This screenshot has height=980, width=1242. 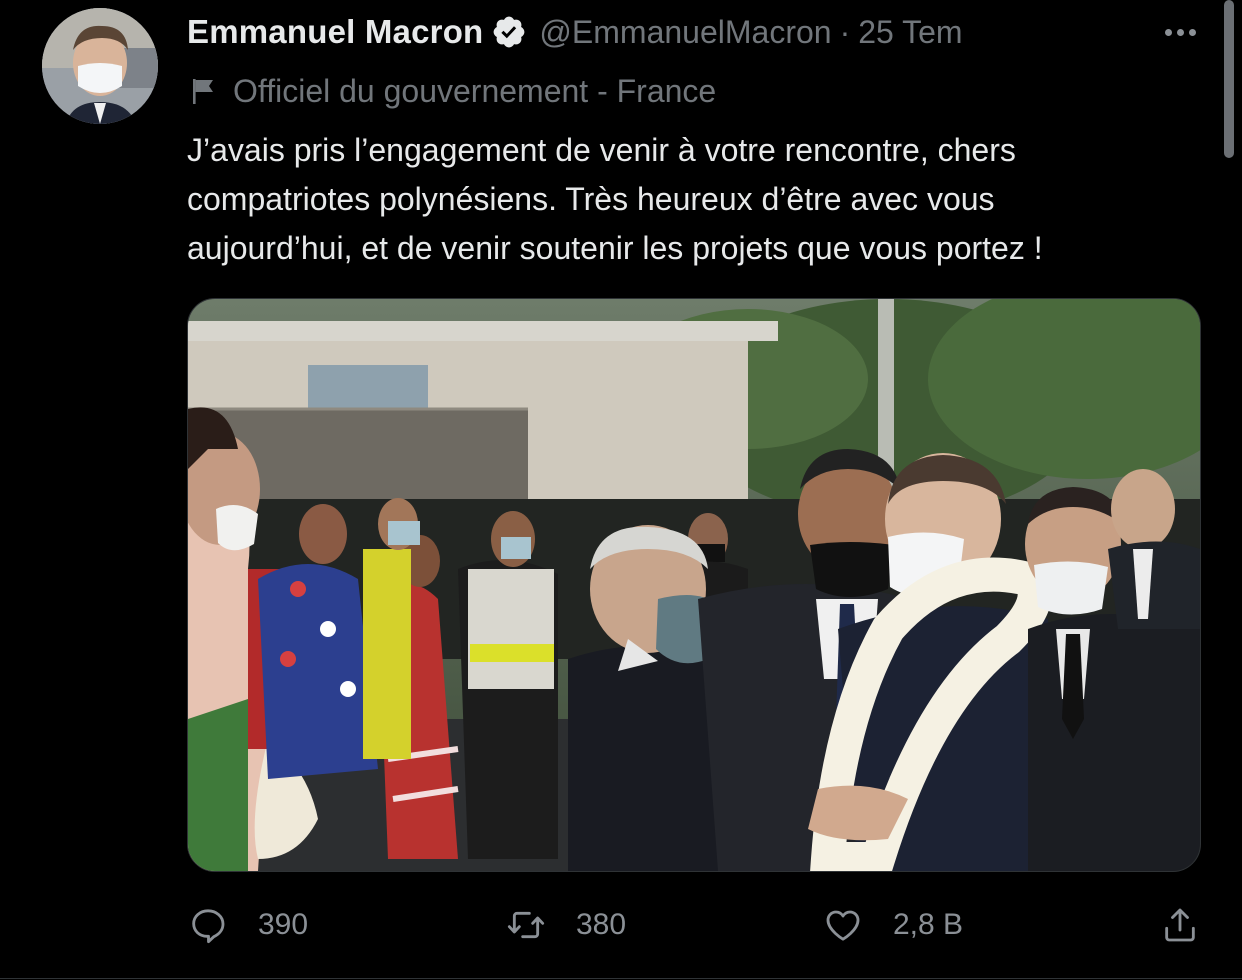 I want to click on retweet-icon, so click(x=526, y=925).